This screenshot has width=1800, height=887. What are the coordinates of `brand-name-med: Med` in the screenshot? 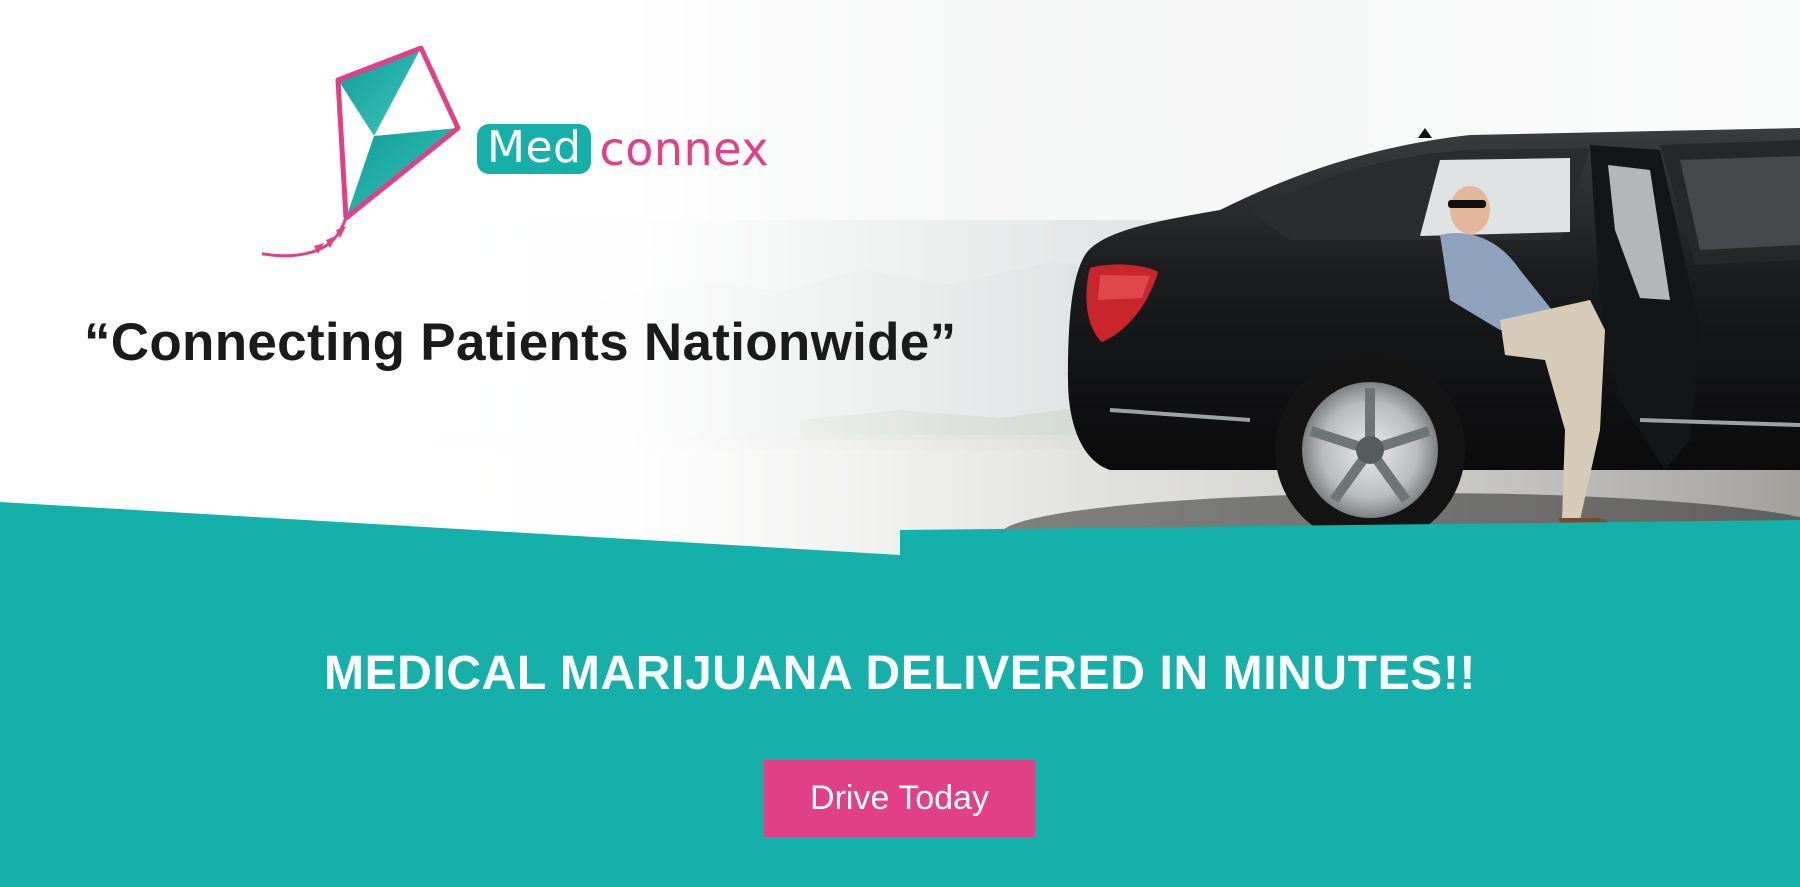 It's located at (534, 149).